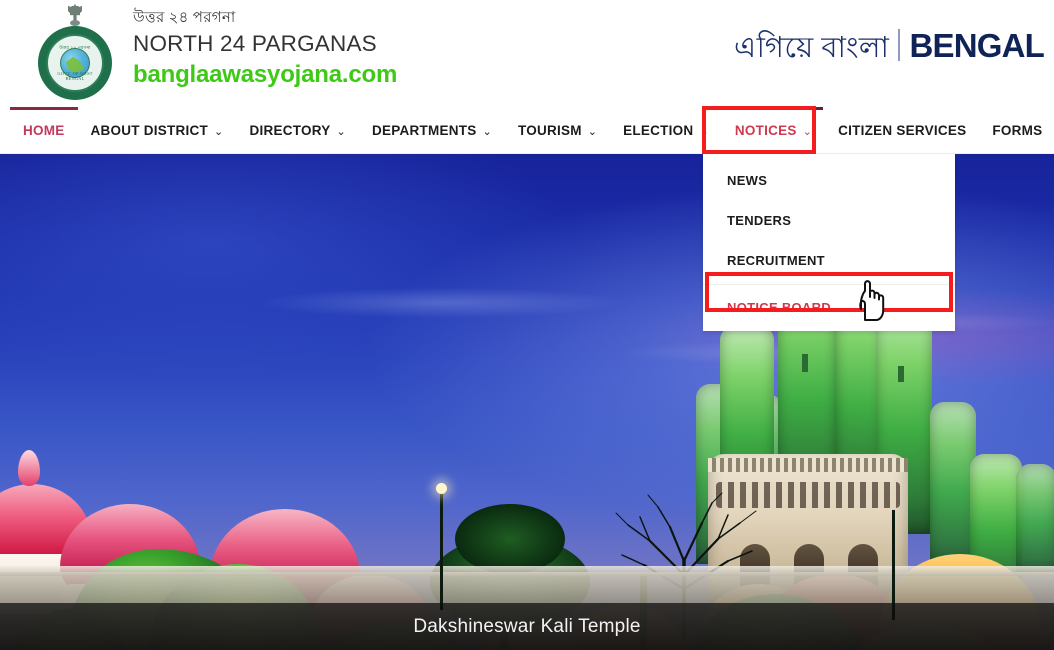 The width and height of the screenshot is (1054, 650). I want to click on district-name-english: NORTH 24 PARGANAS, so click(255, 43).